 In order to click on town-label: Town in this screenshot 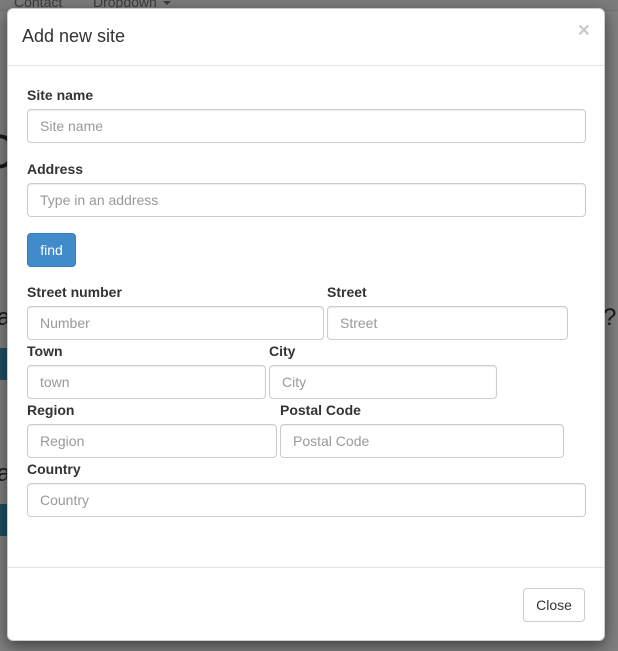, I will do `click(45, 351)`.